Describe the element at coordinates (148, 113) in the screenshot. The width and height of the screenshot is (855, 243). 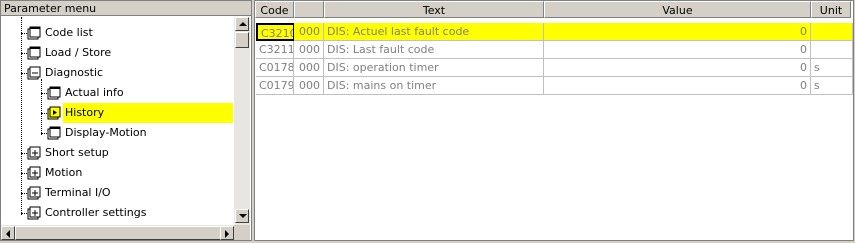
I see `tree-item-label: History` at that location.